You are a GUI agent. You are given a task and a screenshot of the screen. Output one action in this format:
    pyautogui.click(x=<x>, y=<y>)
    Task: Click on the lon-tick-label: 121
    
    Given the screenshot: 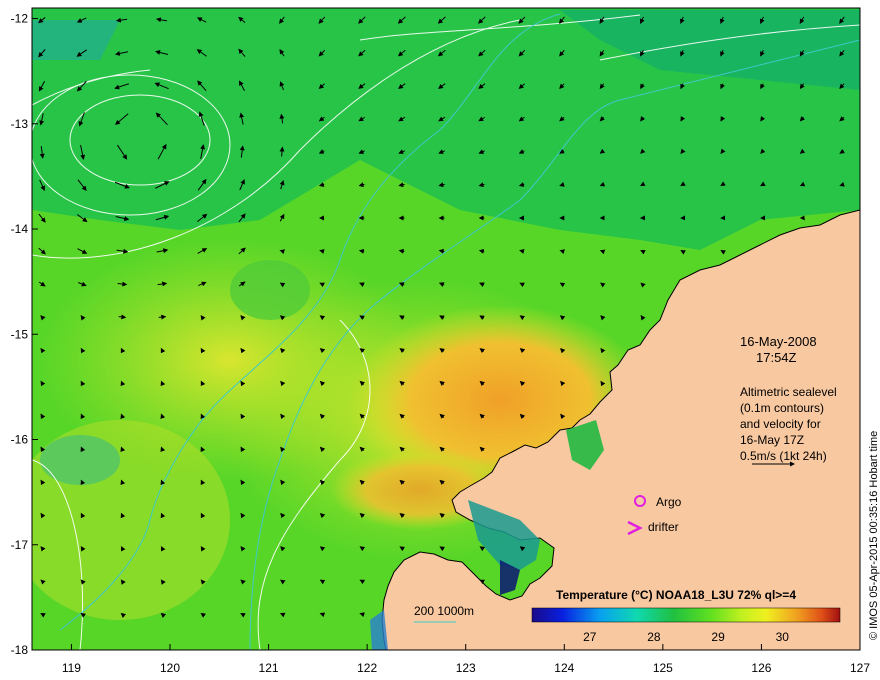 What is the action you would take?
    pyautogui.click(x=269, y=668)
    